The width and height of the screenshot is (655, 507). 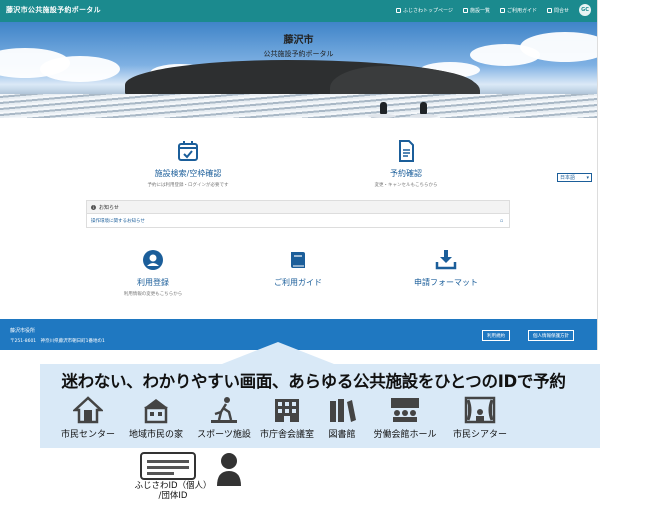 I want to click on nav-facility-list: 施設一覧, so click(x=476, y=10).